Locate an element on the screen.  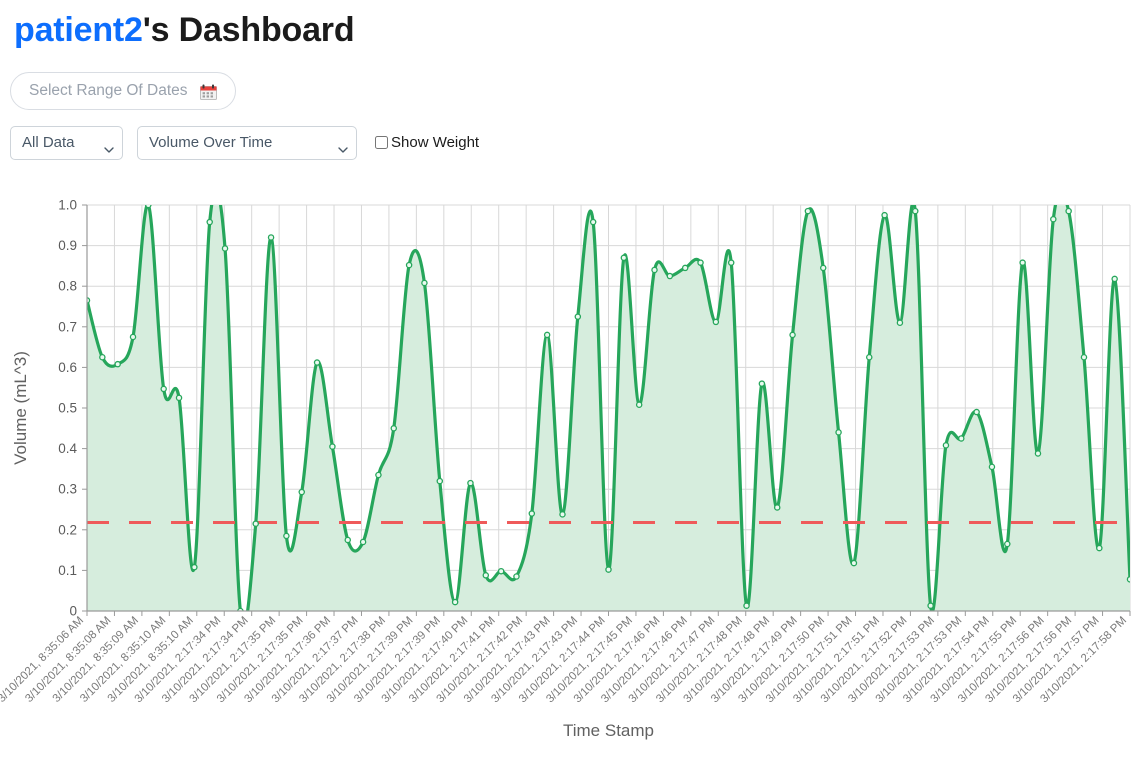
data-filter-wrapper: All Data is located at coordinates (66, 142).